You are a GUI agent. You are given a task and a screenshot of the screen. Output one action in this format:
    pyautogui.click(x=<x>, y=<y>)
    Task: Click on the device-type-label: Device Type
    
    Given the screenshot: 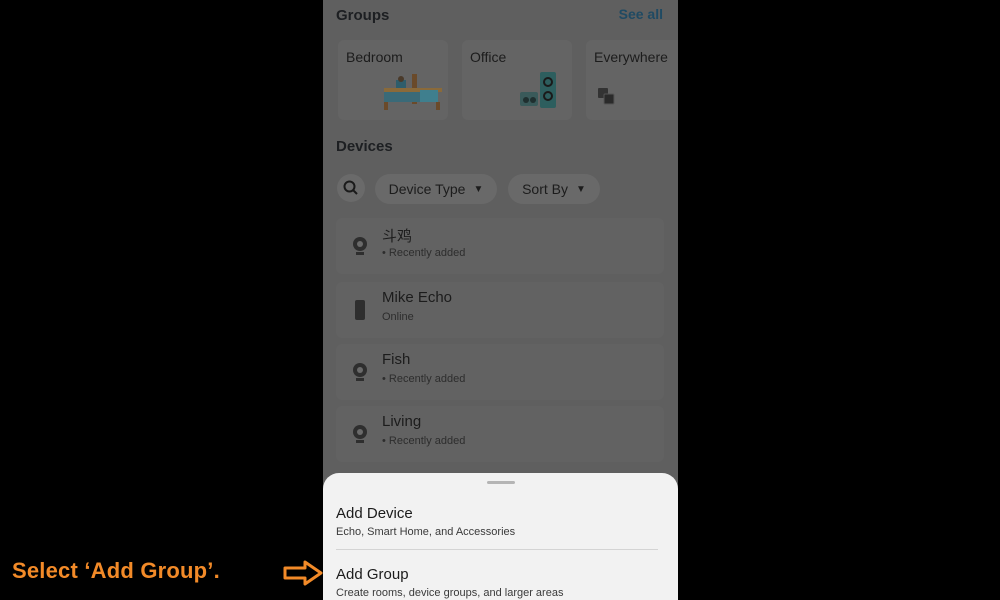 What is the action you would take?
    pyautogui.click(x=427, y=189)
    